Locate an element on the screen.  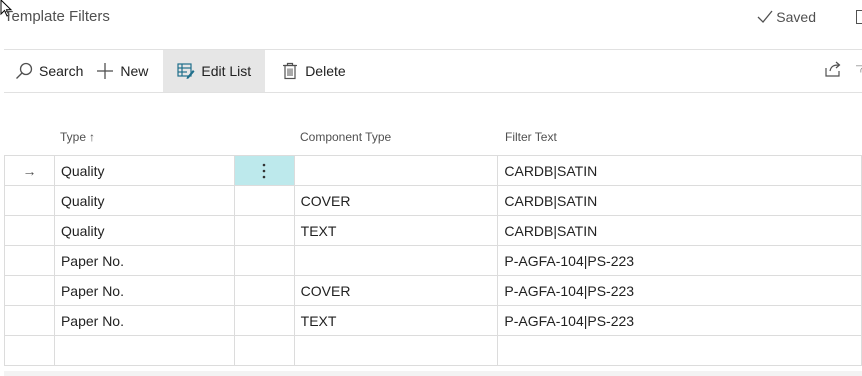
edit-list-label: Edit List is located at coordinates (226, 71).